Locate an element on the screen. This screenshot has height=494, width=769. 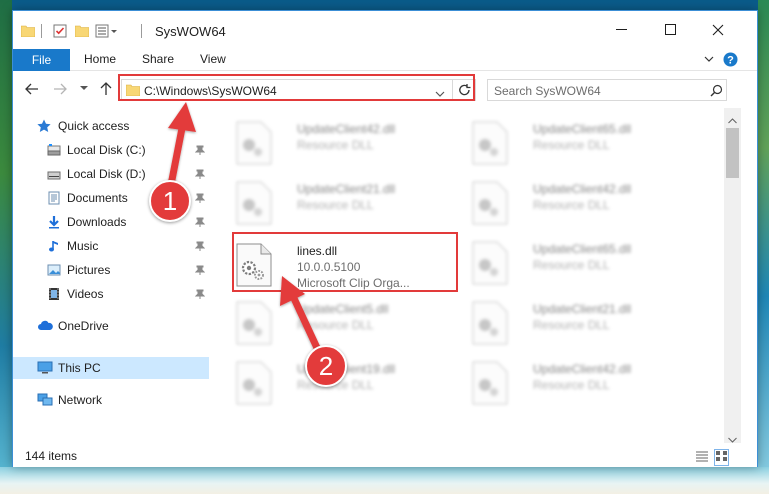
desktop-background-right is located at coordinates (763, 247).